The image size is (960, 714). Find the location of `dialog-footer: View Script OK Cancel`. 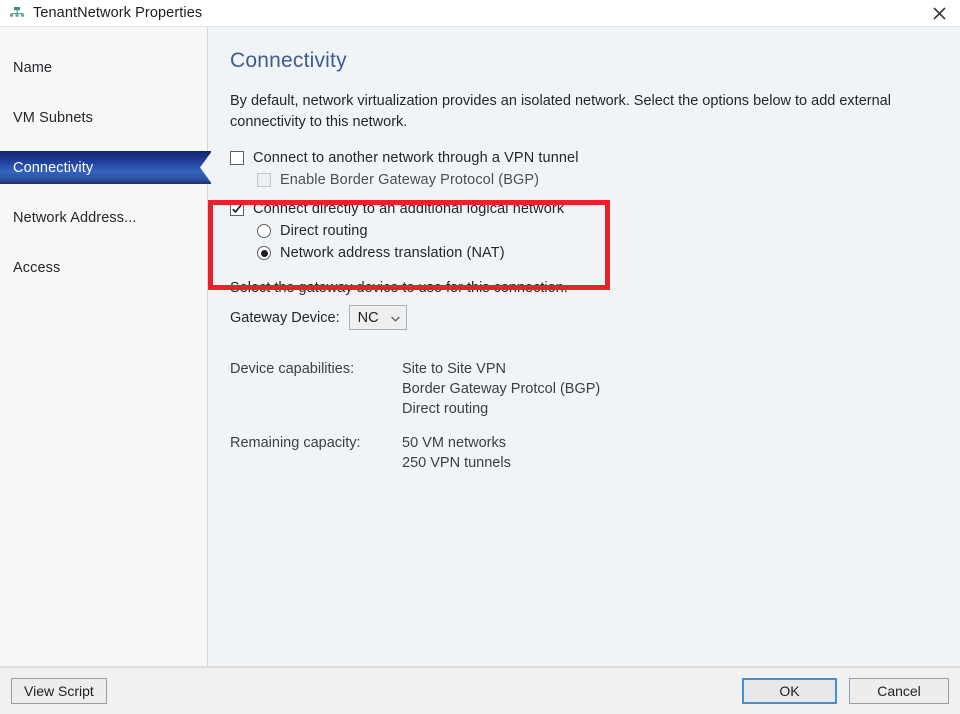

dialog-footer: View Script OK Cancel is located at coordinates (480, 690).